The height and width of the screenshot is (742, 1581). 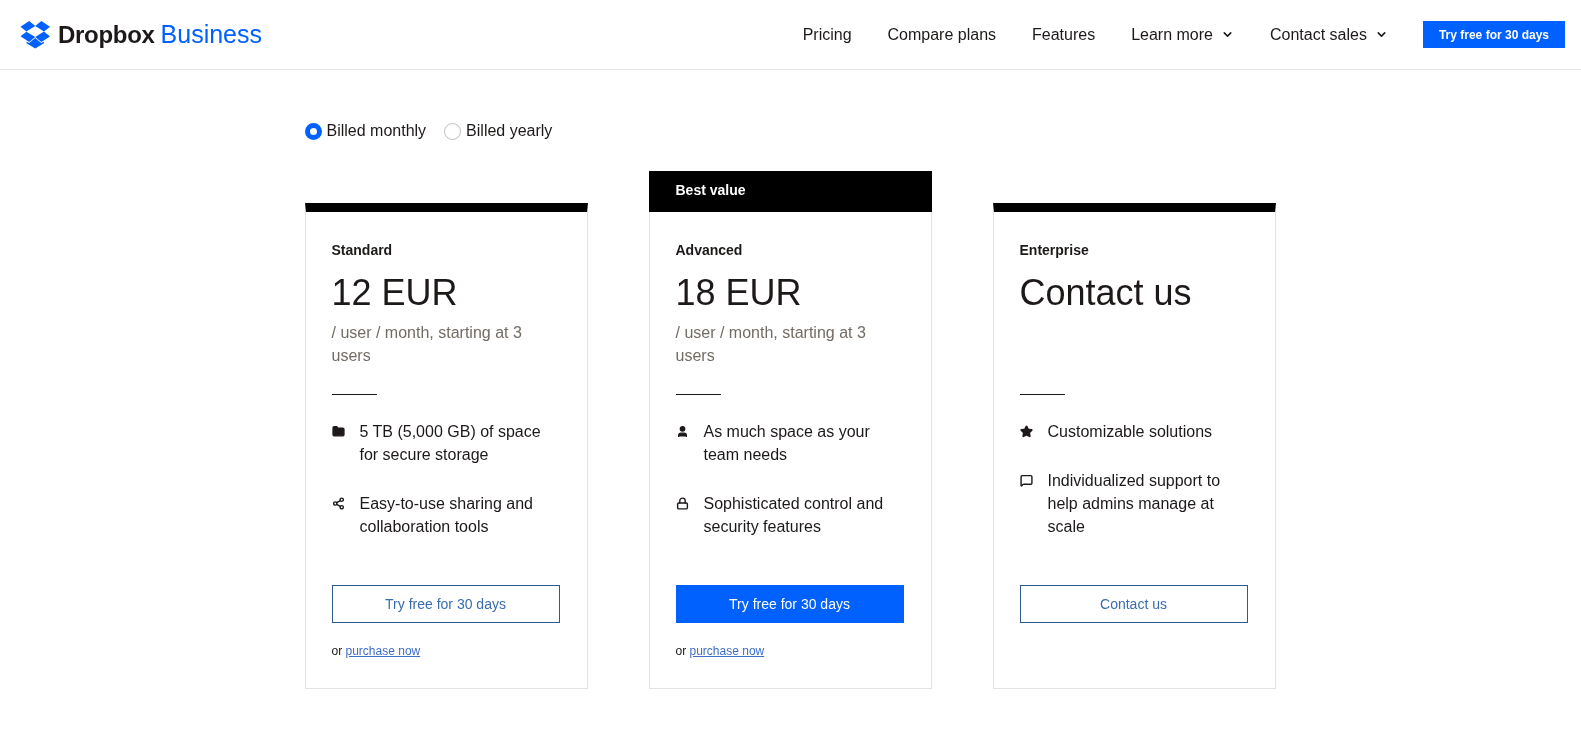 I want to click on plan-price: 12 EUR, so click(x=395, y=293).